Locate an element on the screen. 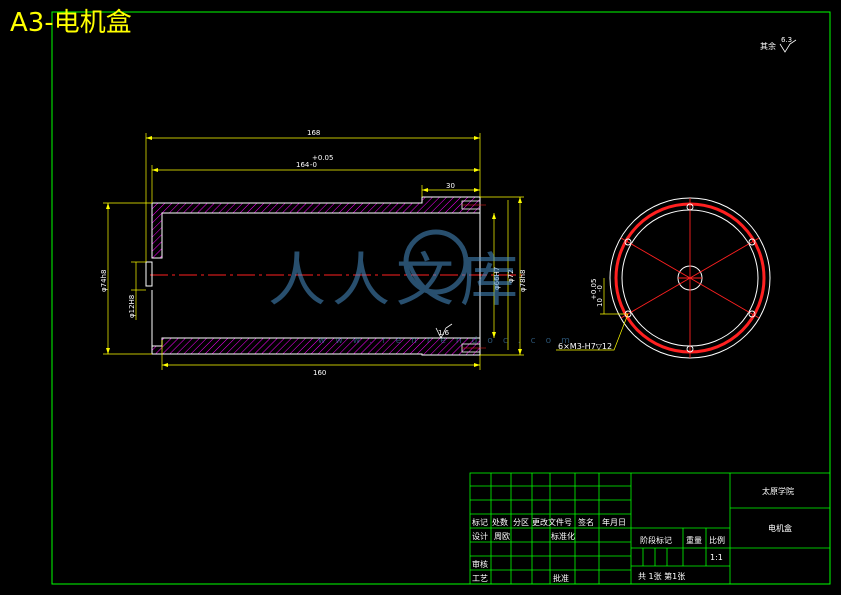 The width and height of the screenshot is (841, 595). dim-small-bore: φ12H8 is located at coordinates (132, 306).